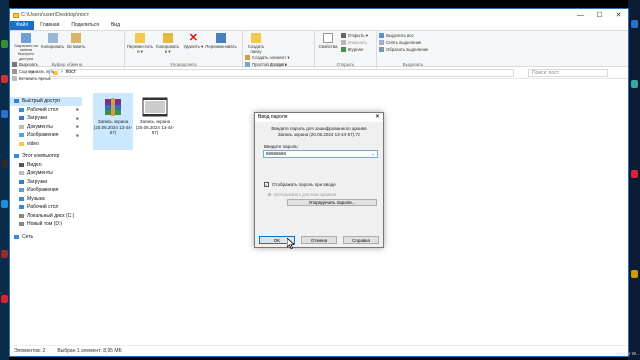 This screenshot has height=360, width=640. I want to click on use-for-all-checkbox: Использовать для всех архивов, so click(325, 194).